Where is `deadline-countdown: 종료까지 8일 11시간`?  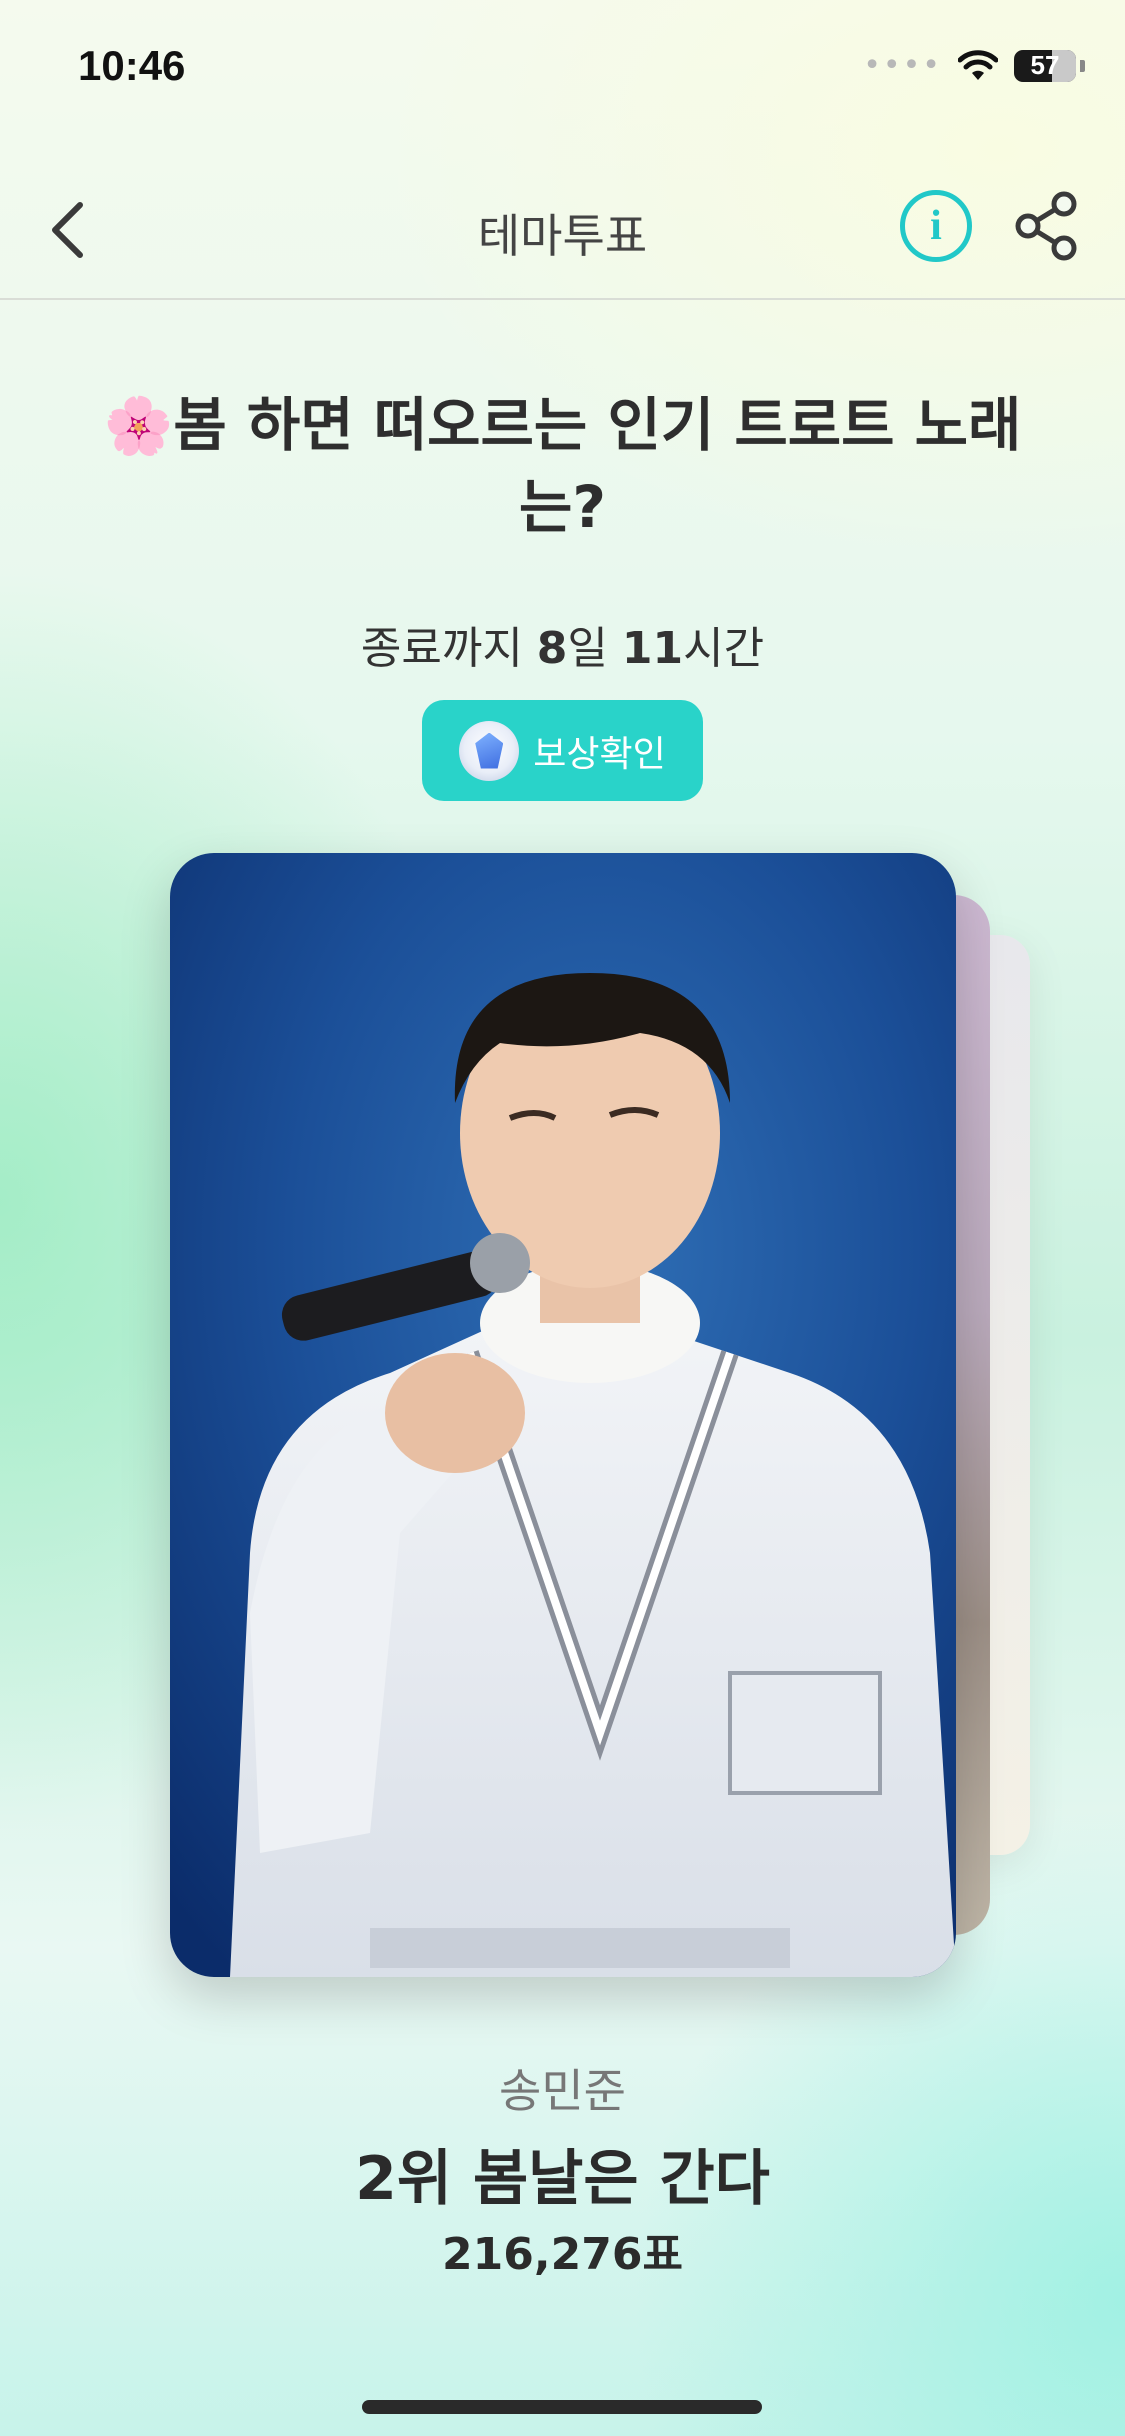 deadline-countdown: 종료까지 8일 11시간 is located at coordinates (562, 648).